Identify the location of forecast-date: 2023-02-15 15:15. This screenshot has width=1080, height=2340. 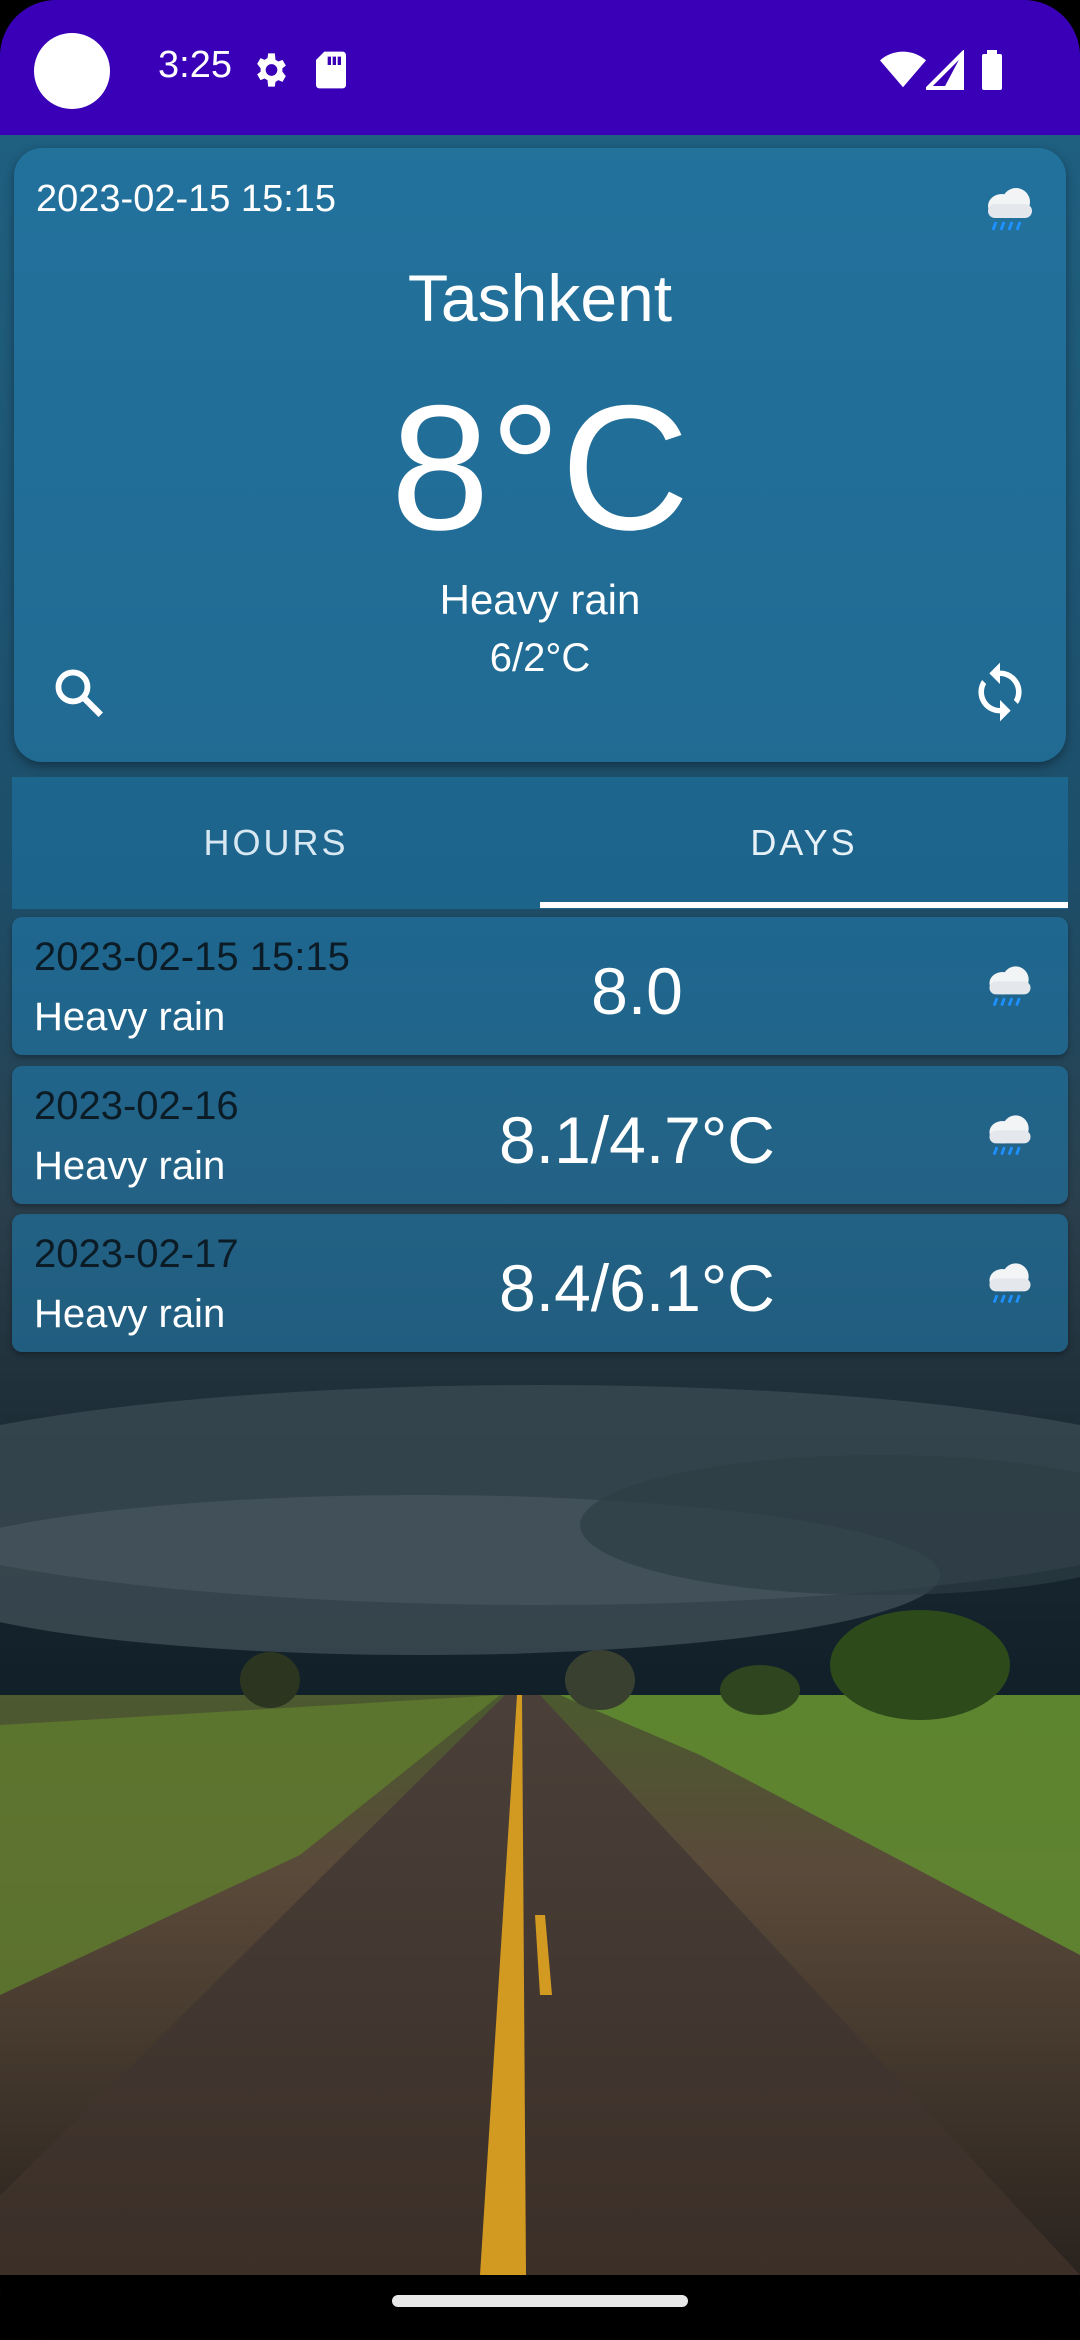
(192, 957).